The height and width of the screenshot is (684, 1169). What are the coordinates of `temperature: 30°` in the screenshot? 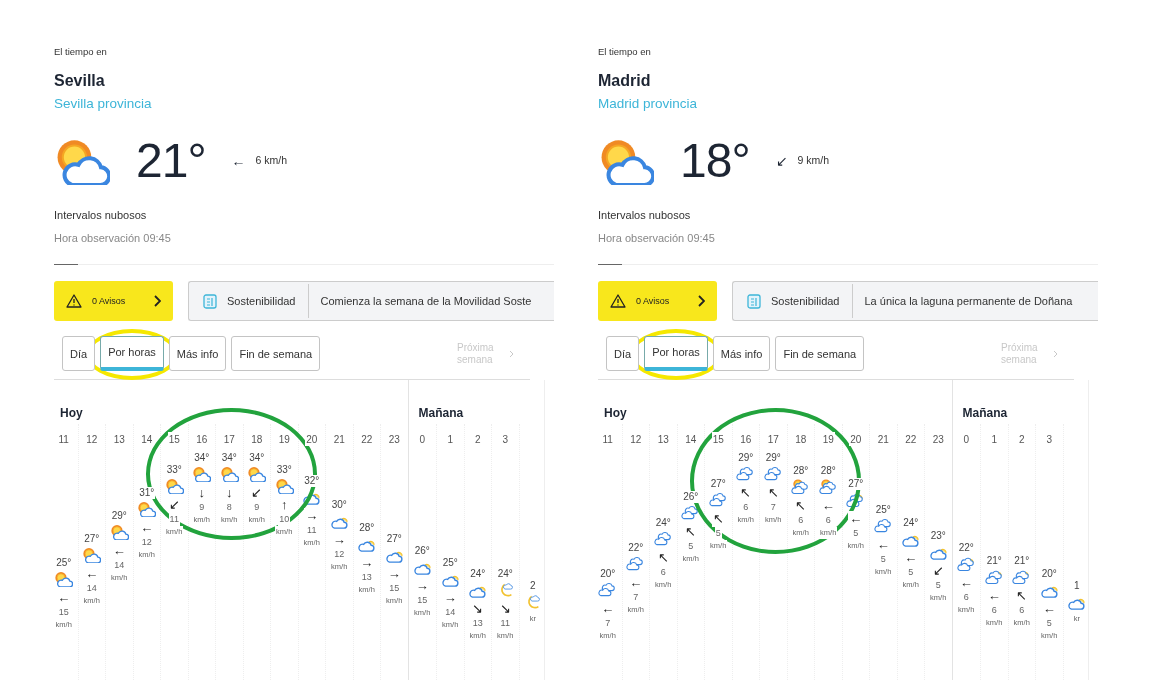 It's located at (339, 504).